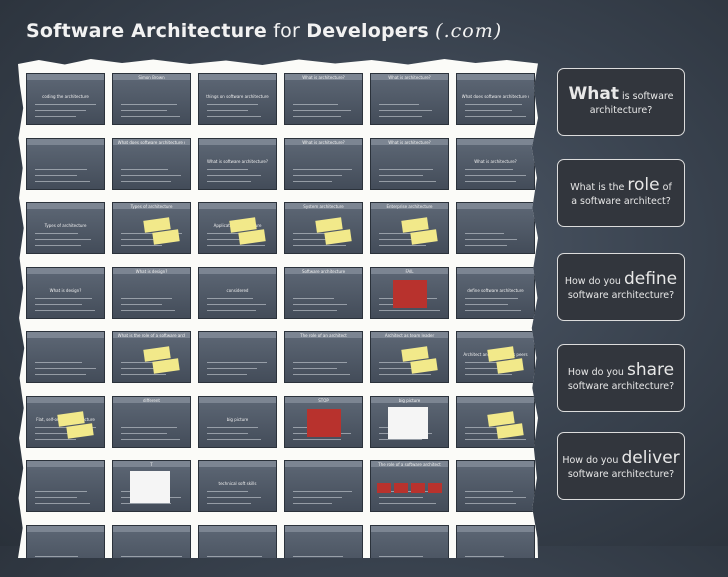 Image resolution: width=728 pixels, height=577 pixels. Describe the element at coordinates (65, 421) in the screenshot. I see `slide-thumbnail: Flat, self-organising structure` at that location.